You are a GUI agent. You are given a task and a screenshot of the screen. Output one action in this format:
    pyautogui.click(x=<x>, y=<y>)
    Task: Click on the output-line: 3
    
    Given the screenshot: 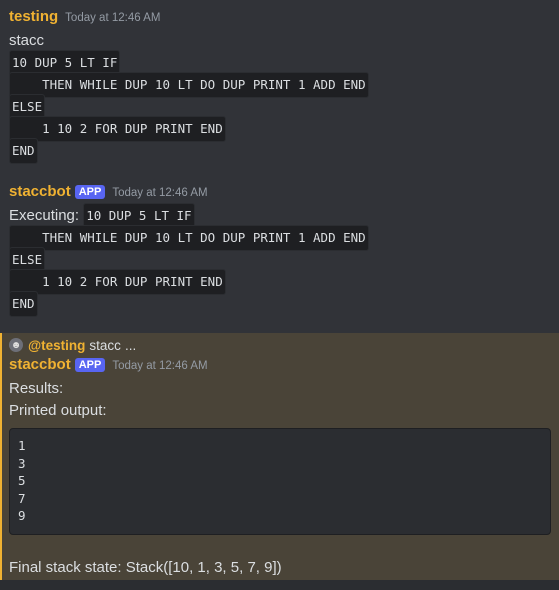 What is the action you would take?
    pyautogui.click(x=22, y=463)
    